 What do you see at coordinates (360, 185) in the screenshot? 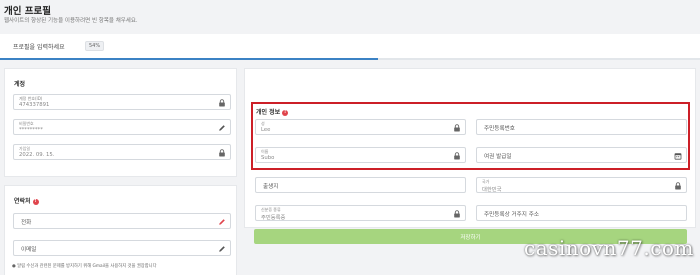
I see `birthplace-input: 출생지` at bounding box center [360, 185].